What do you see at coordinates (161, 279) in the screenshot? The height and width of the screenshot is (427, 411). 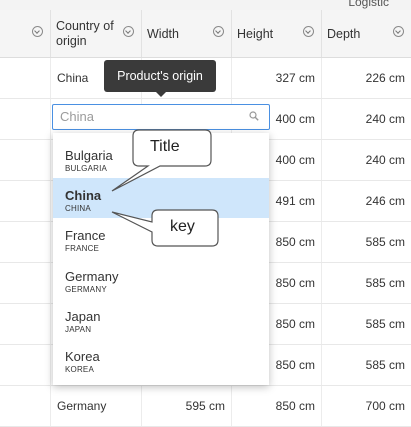 I see `dropdown-item: Germany GERMANY` at bounding box center [161, 279].